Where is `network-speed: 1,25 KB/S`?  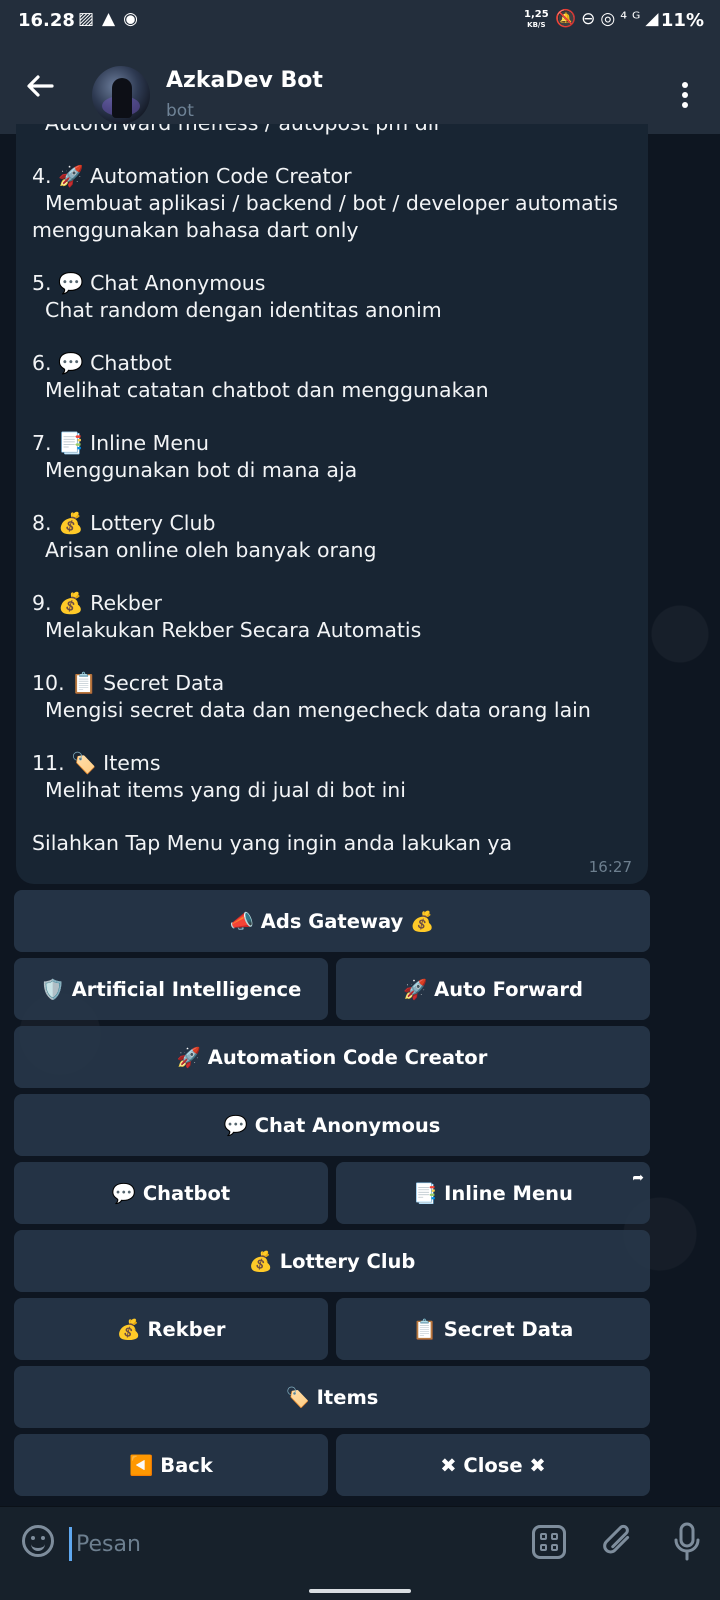
network-speed: 1,25 KB/S is located at coordinates (536, 20).